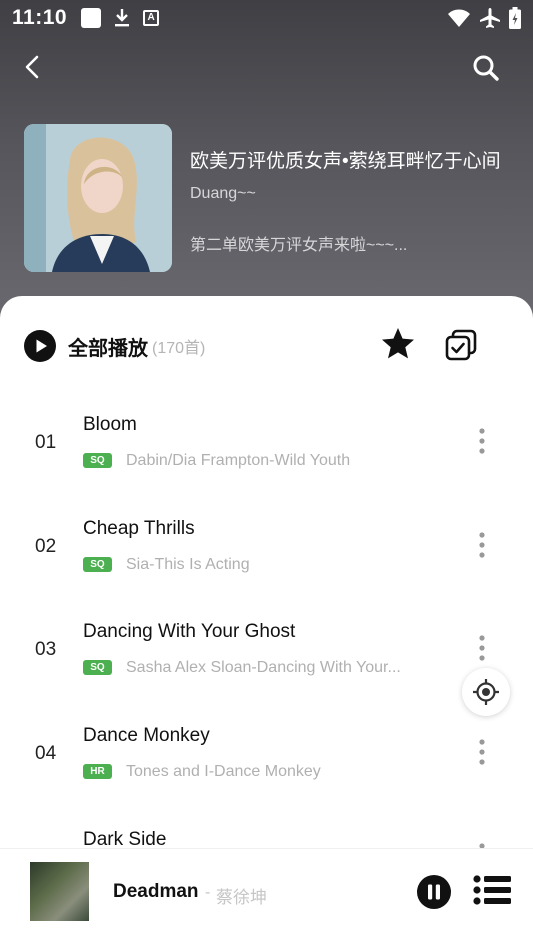  Describe the element at coordinates (46, 753) in the screenshot. I see `song-index: 04` at that location.